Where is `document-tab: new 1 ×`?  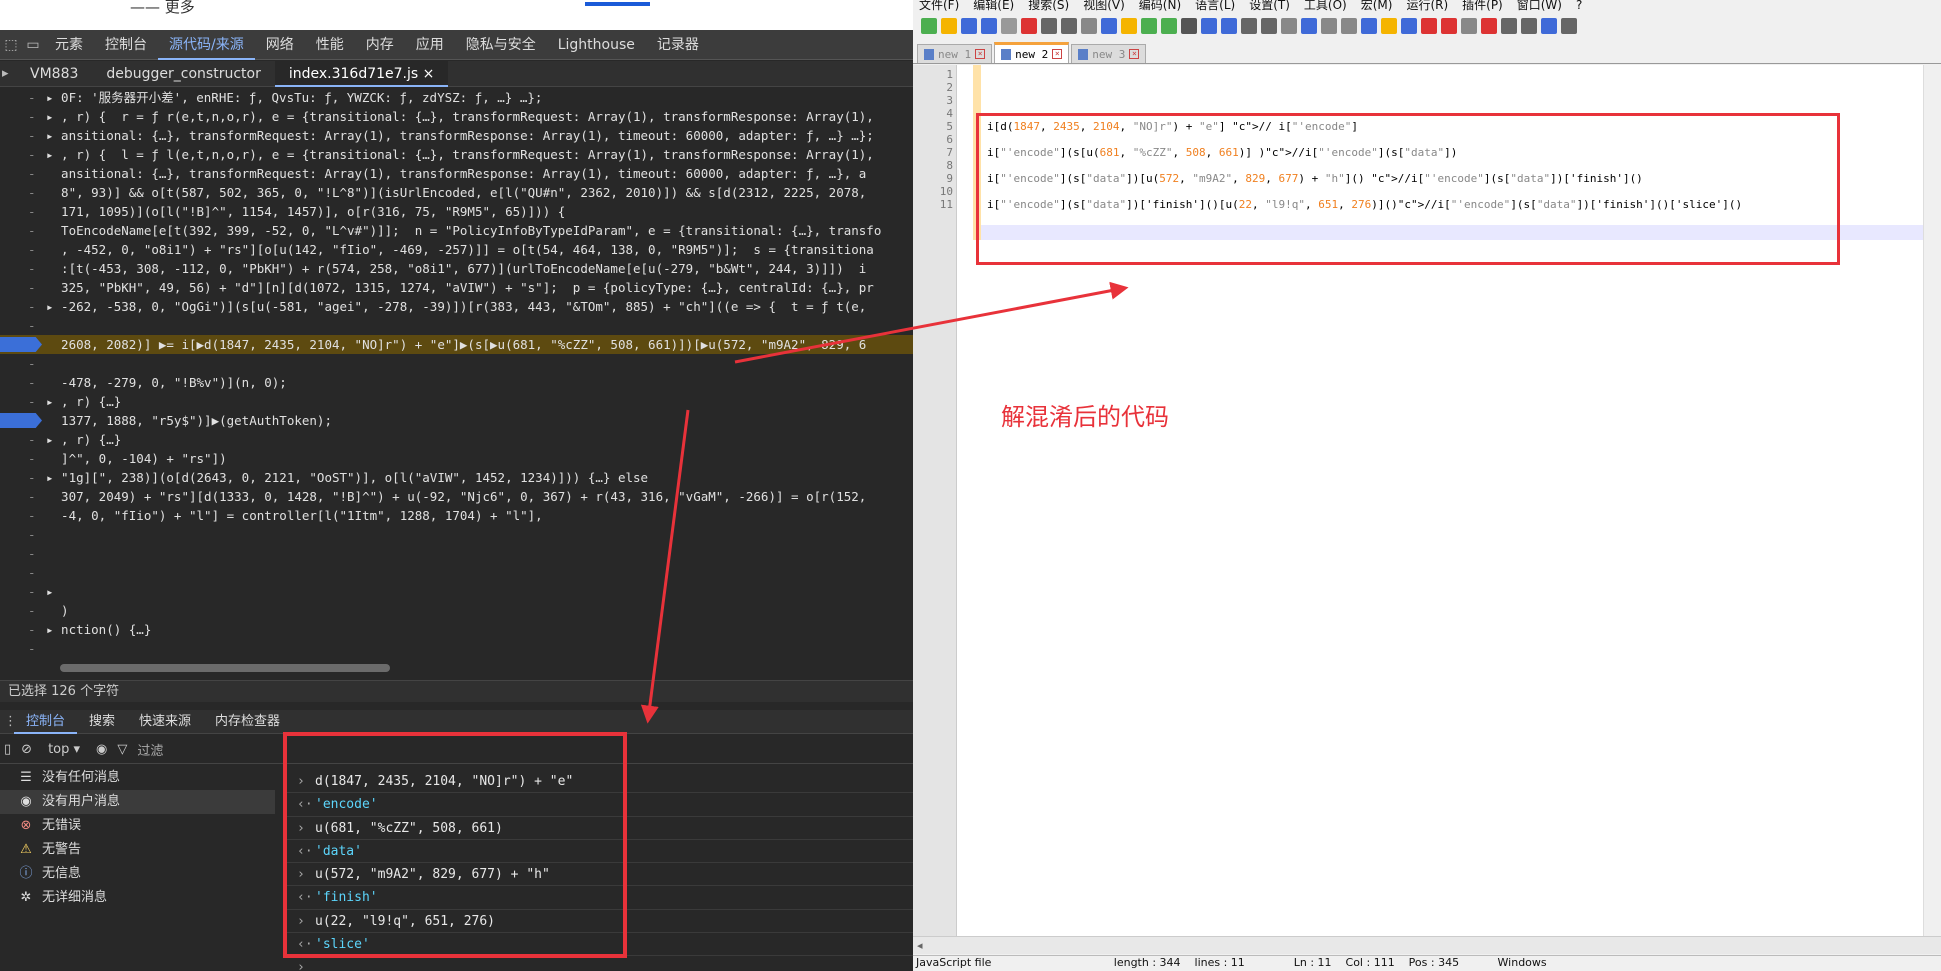 document-tab: new 1 × is located at coordinates (955, 53).